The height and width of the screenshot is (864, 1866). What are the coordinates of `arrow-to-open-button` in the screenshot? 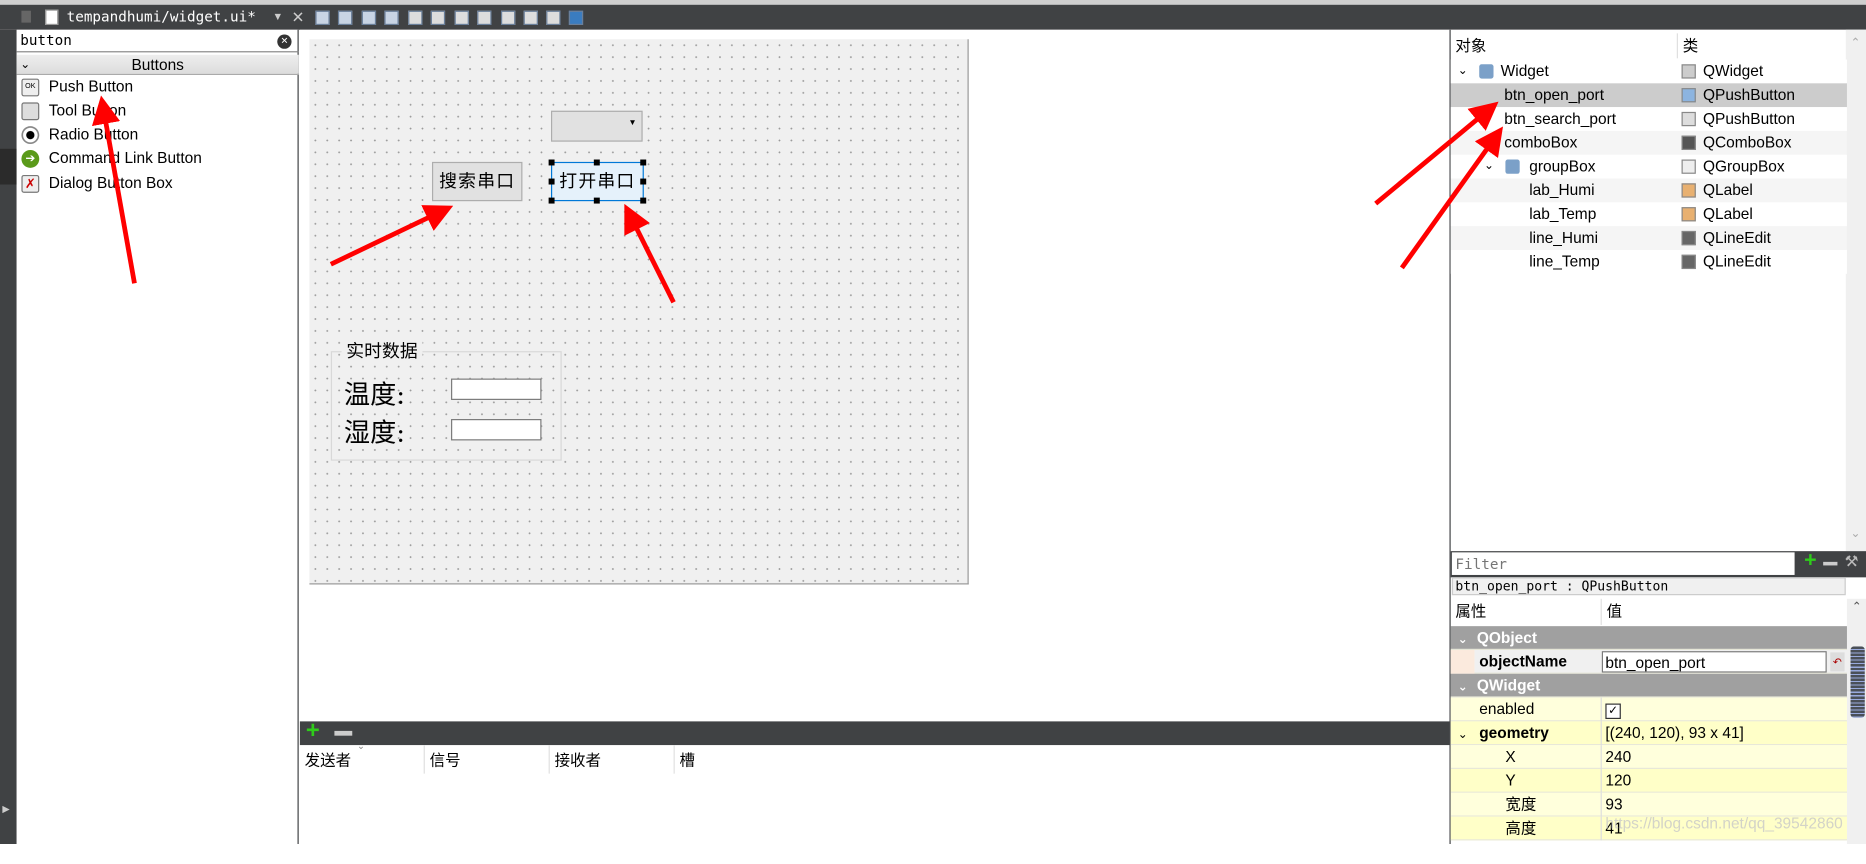 It's located at (650, 253).